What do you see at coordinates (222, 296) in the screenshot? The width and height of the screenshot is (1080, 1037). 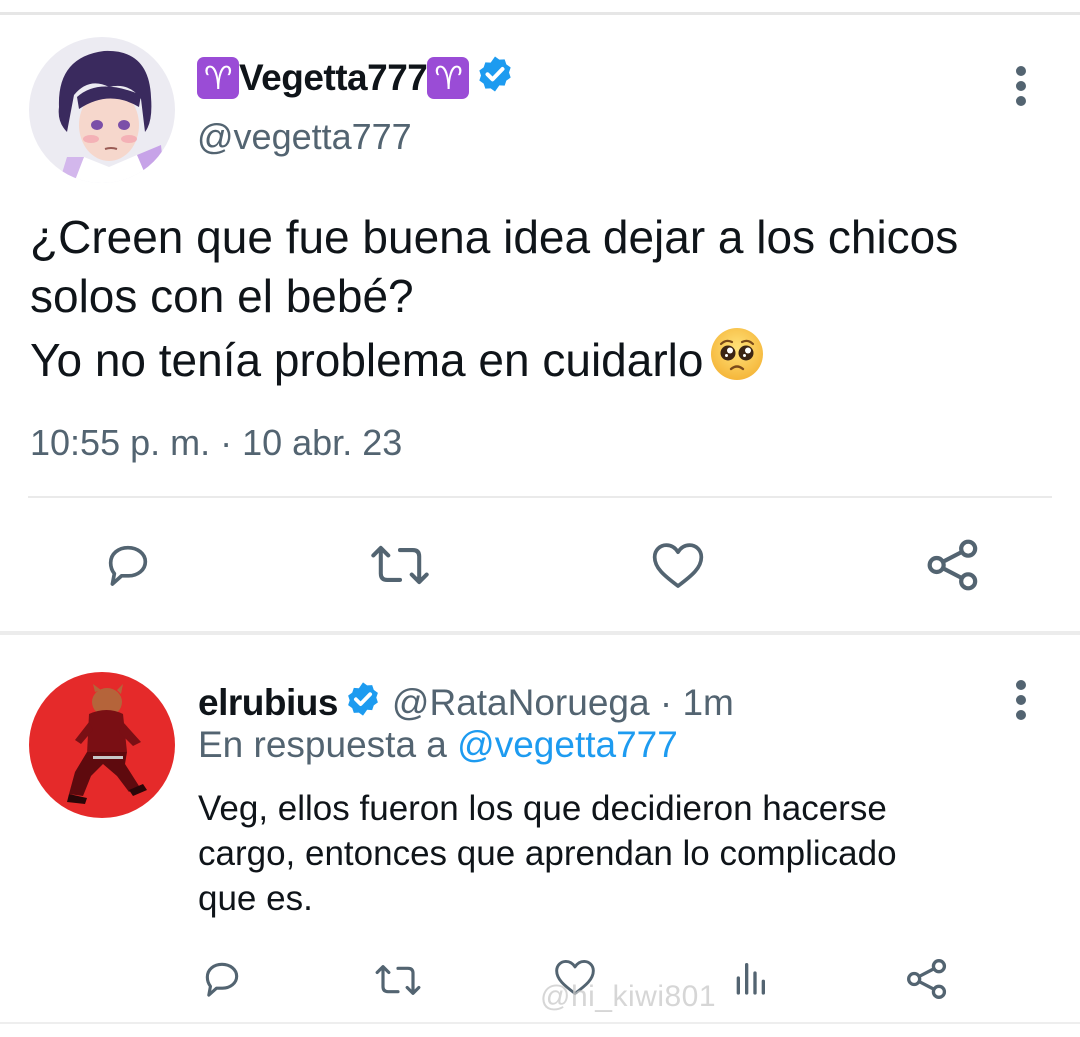 I see `tweet-text-line: solos con el bebé?` at bounding box center [222, 296].